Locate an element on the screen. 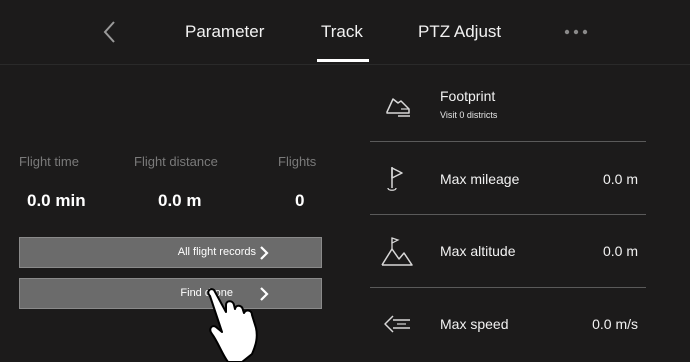 The image size is (690, 362). footprint-row: Footprint Visit 0 districts is located at coordinates (508, 112).